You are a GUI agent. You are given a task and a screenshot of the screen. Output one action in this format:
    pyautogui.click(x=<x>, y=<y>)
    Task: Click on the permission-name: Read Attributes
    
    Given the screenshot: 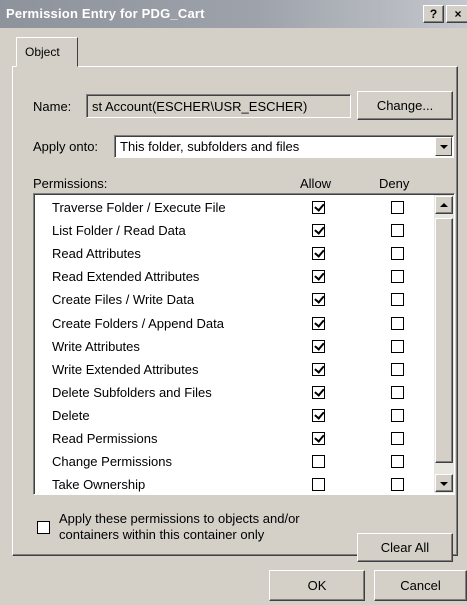 What is the action you would take?
    pyautogui.click(x=96, y=254)
    